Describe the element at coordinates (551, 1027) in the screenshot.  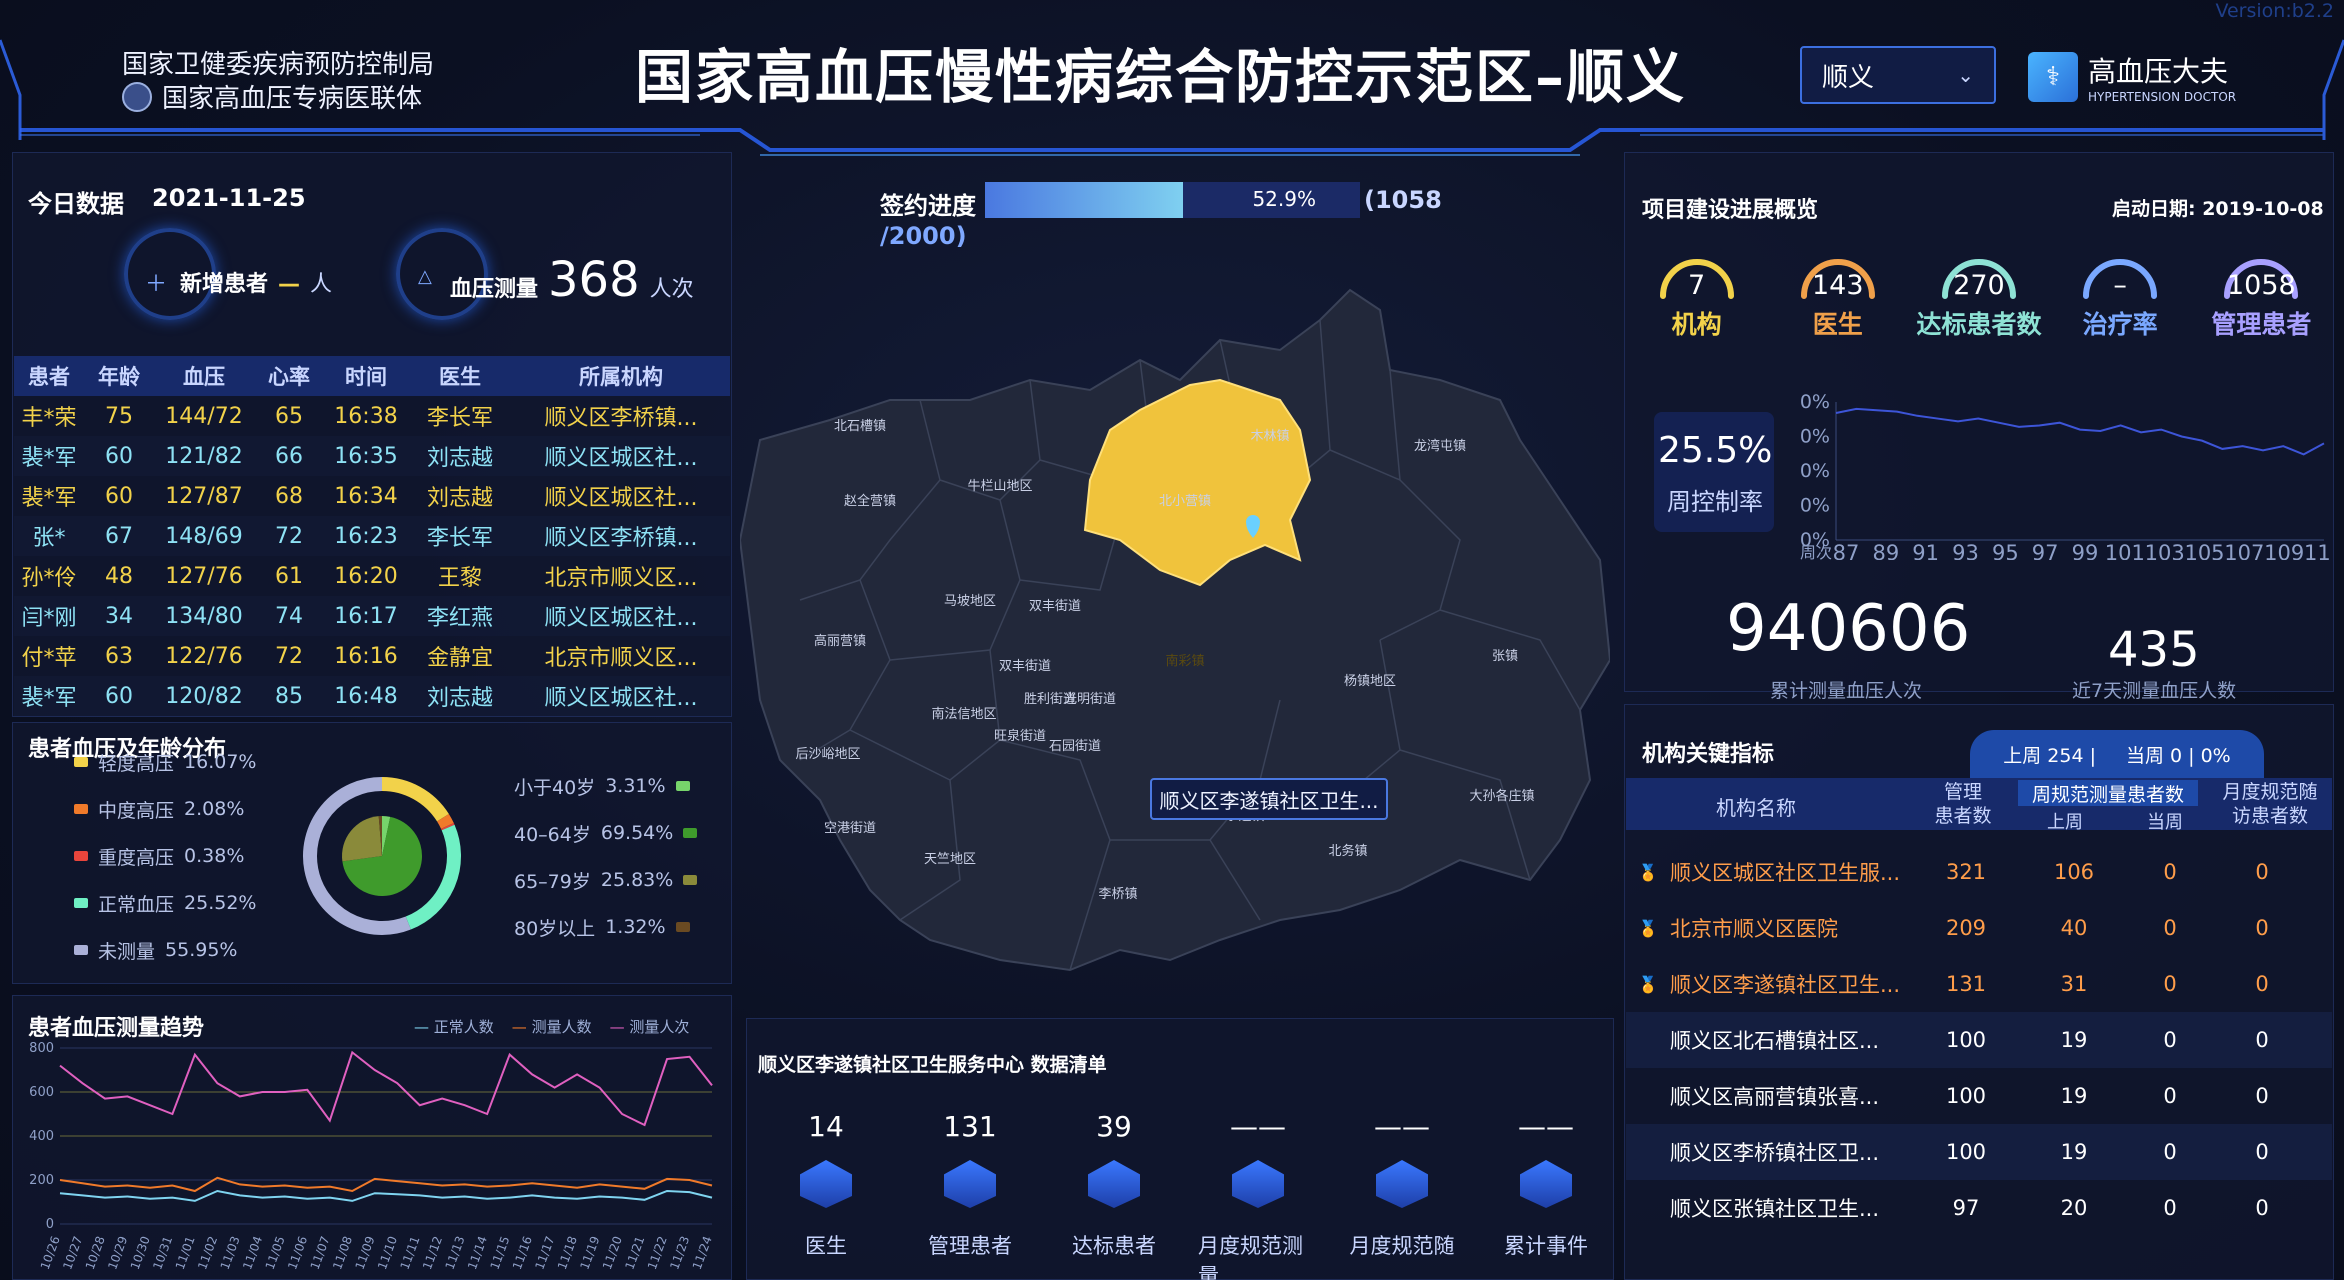
I see `trend-legend-measured: — 测量人数` at that location.